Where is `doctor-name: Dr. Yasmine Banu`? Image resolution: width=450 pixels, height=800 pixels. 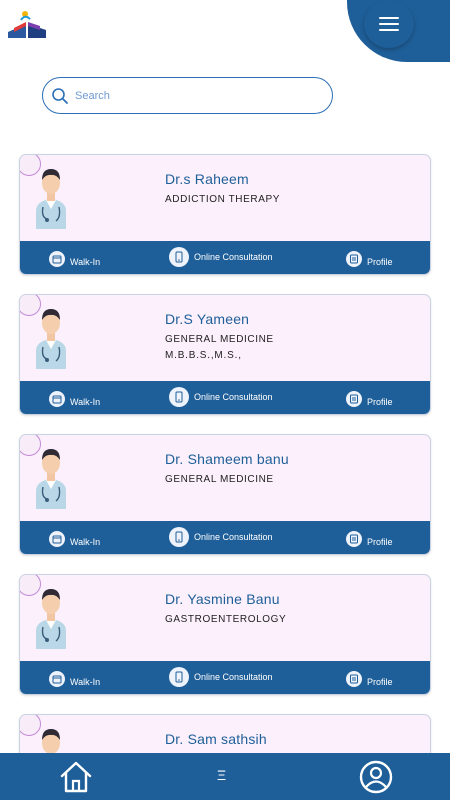 doctor-name: Dr. Yasmine Banu is located at coordinates (222, 599).